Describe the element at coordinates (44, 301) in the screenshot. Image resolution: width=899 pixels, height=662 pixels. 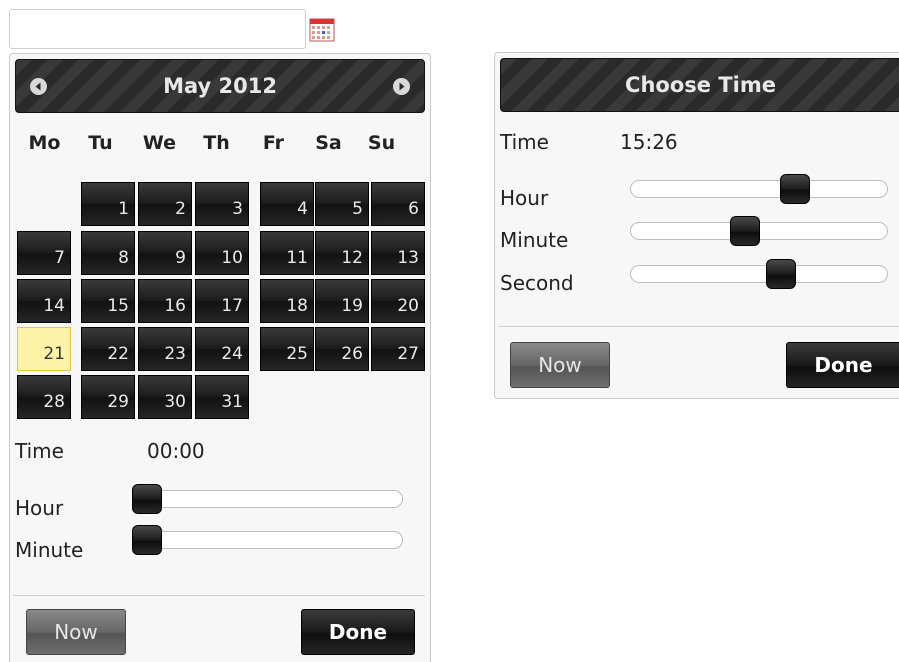
I see `day-cell: 14` at that location.